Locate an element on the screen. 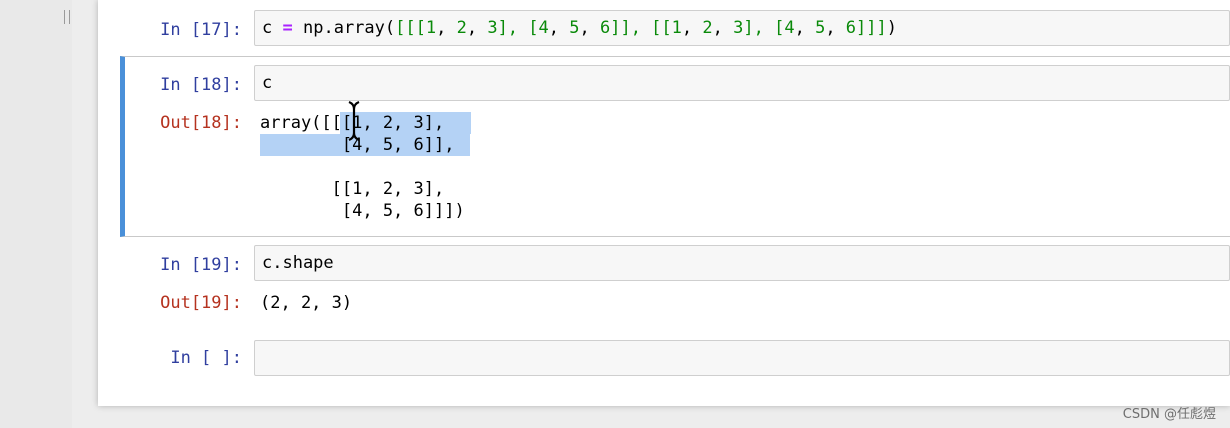  grip-icon is located at coordinates (67, 17).